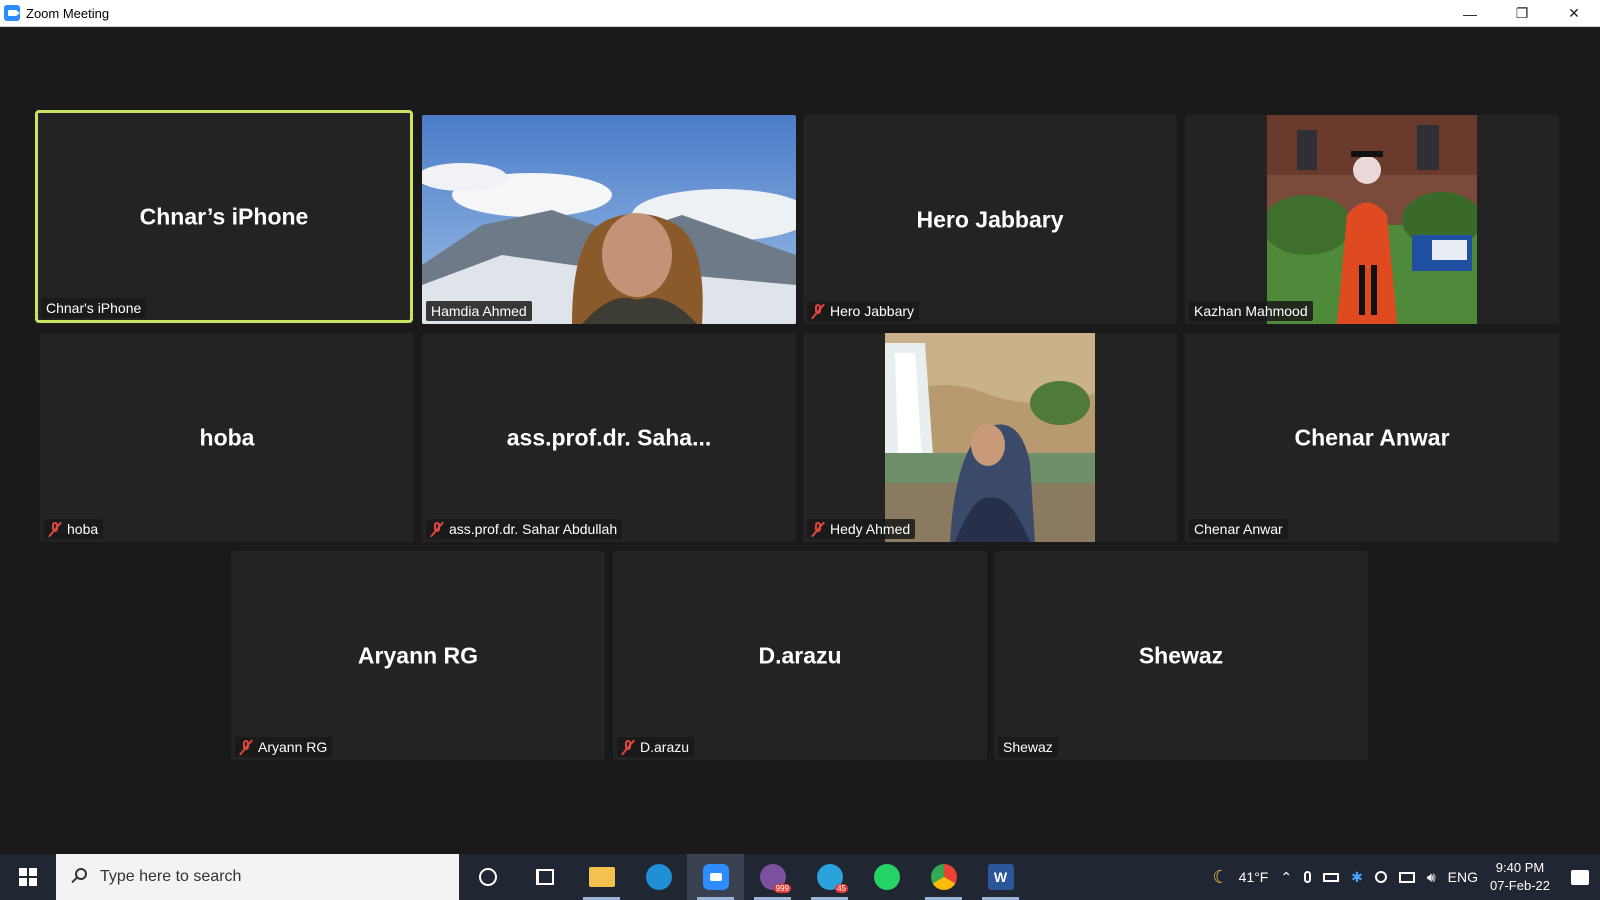 This screenshot has width=1600, height=900. Describe the element at coordinates (772, 877) in the screenshot. I see `viber-button: 999` at that location.